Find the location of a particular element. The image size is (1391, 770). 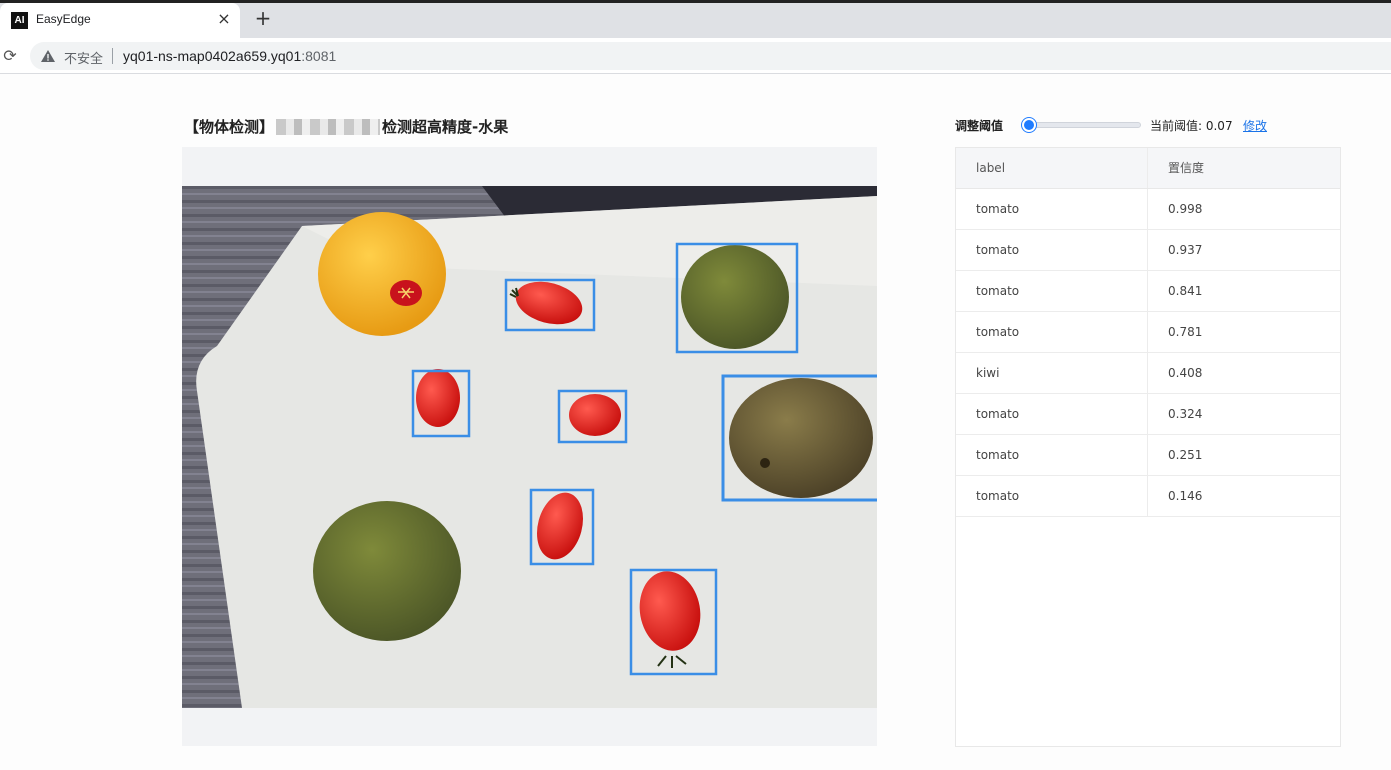

table-row: tomato 0.841 is located at coordinates (1148, 291).